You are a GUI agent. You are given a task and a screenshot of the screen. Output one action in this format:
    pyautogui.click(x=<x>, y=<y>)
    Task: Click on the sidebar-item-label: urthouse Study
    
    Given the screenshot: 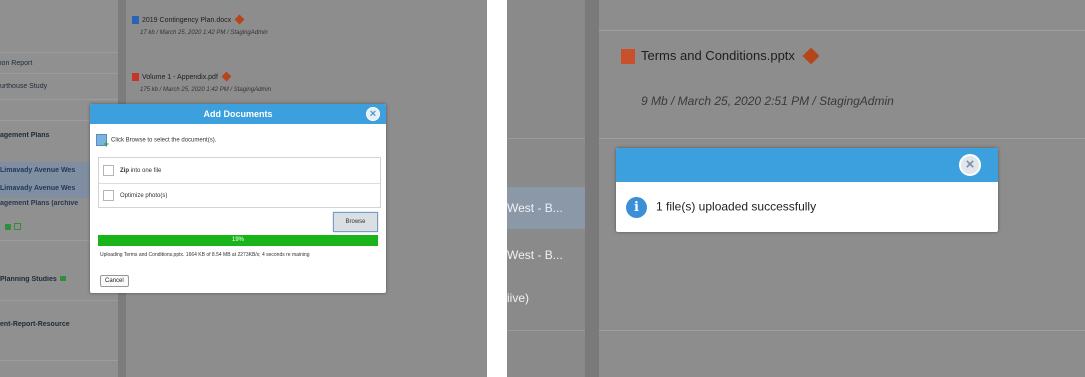 What is the action you would take?
    pyautogui.click(x=24, y=86)
    